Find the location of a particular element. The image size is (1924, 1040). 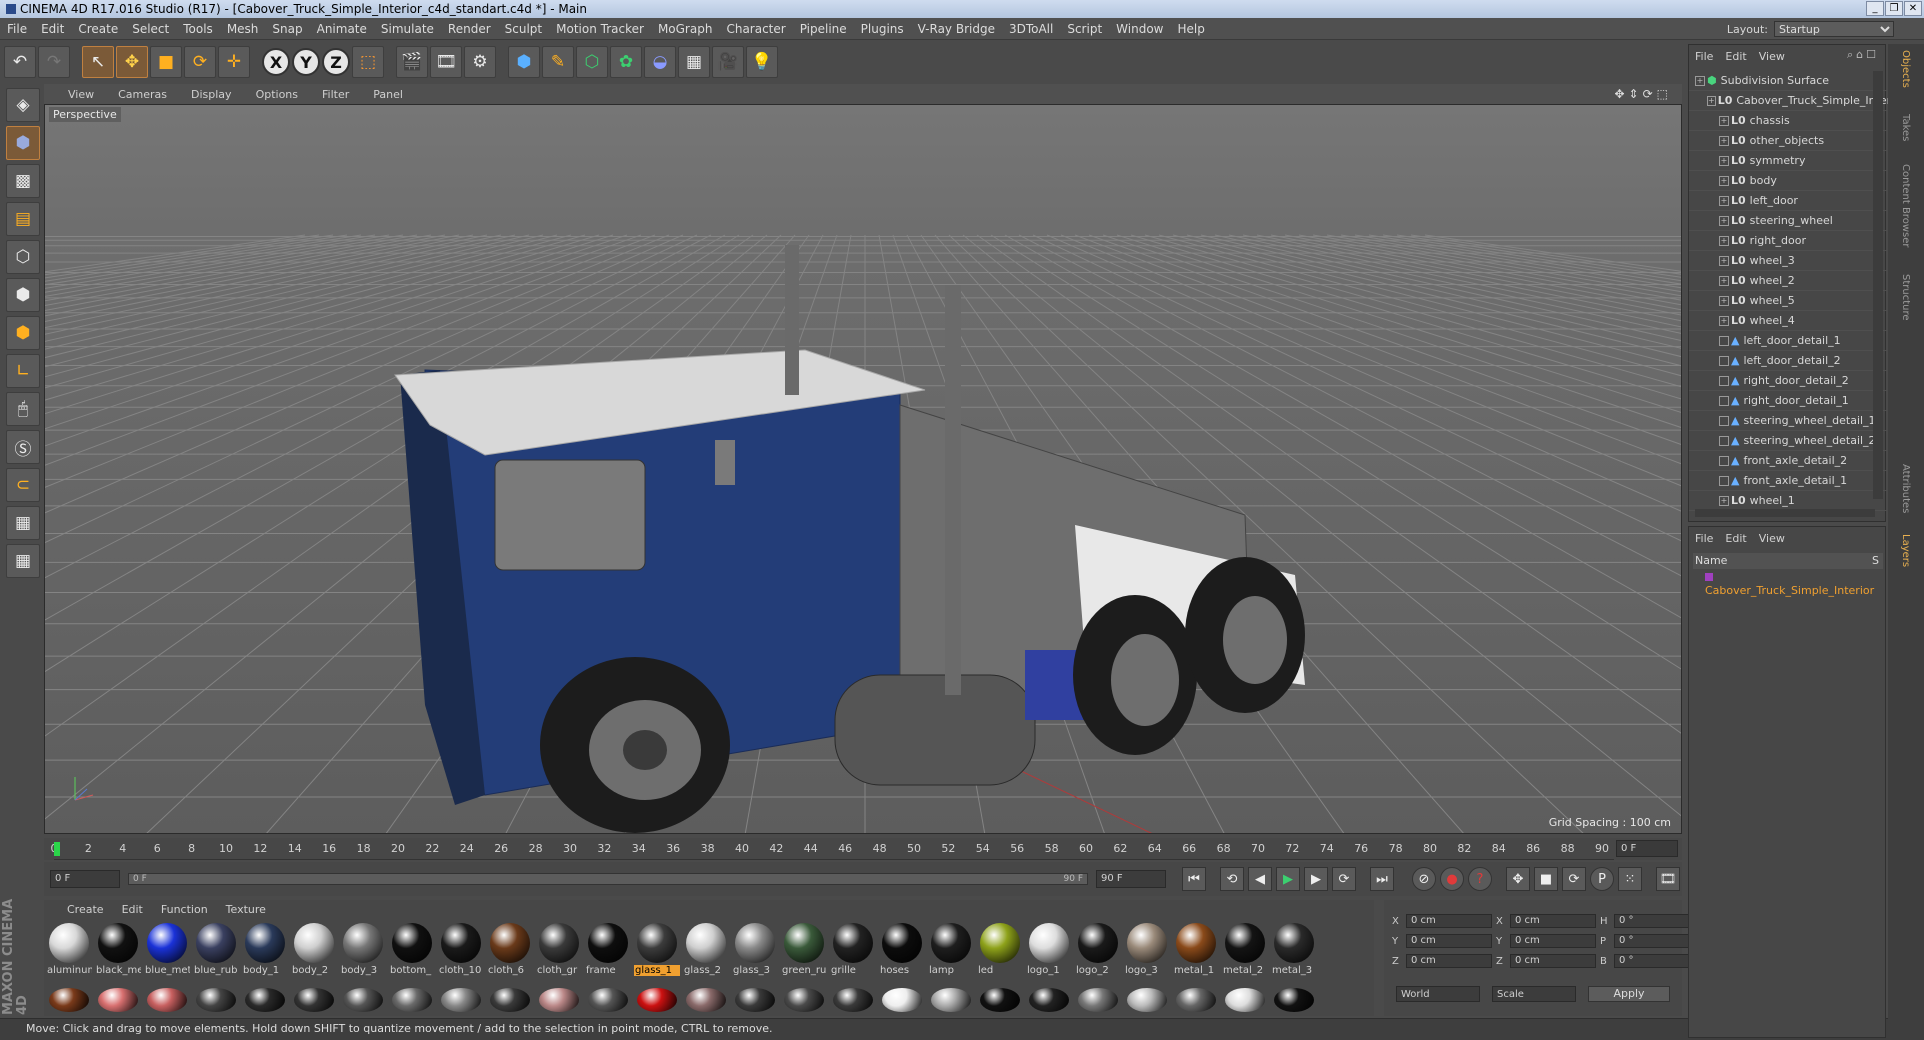

material-swatch: metal_2 is located at coordinates (1245, 951).